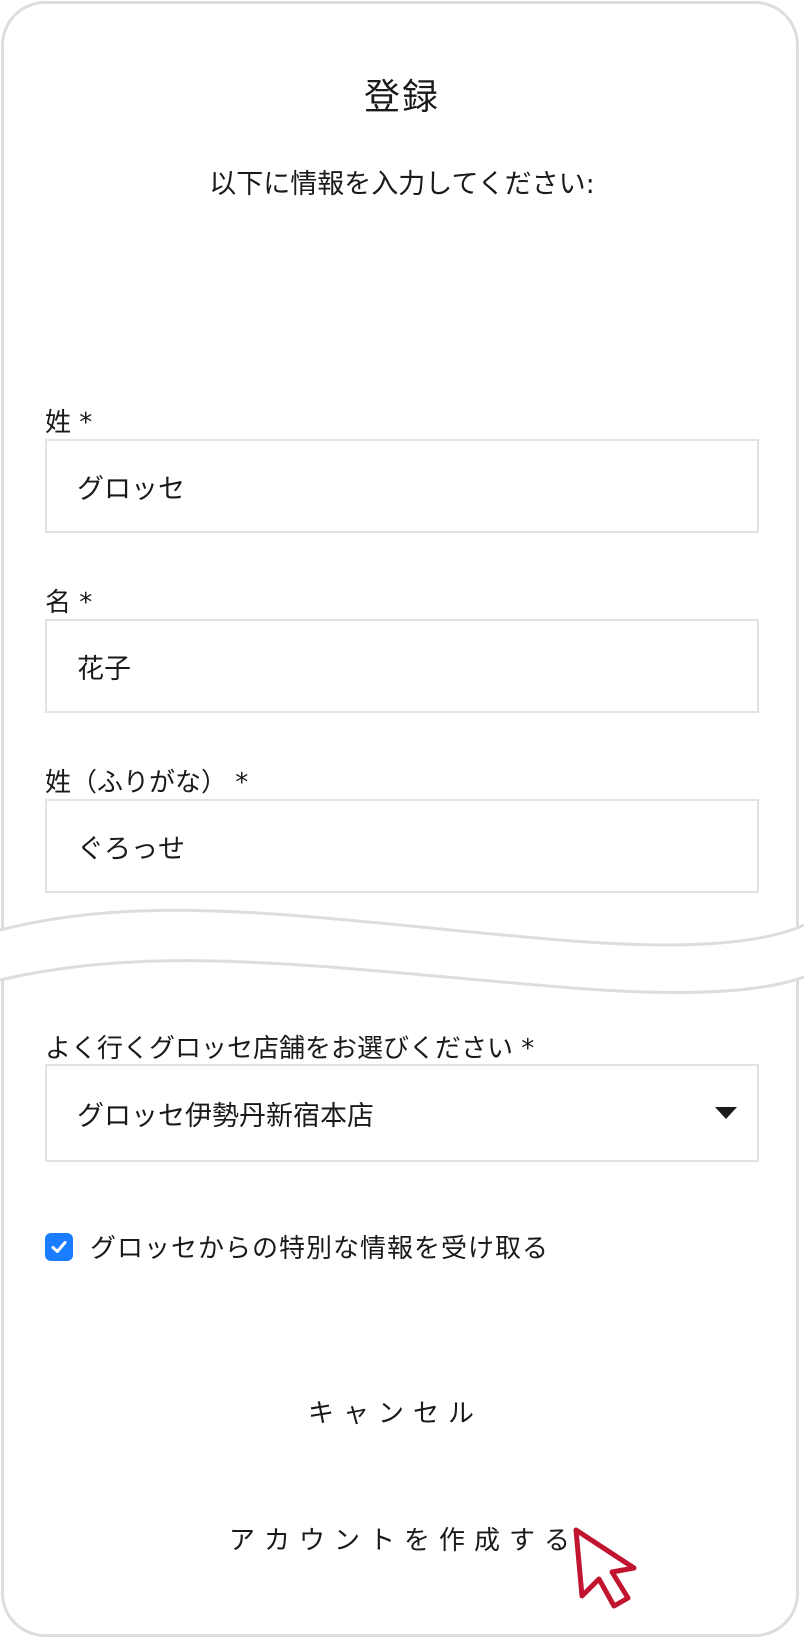 The width and height of the screenshot is (804, 1641). I want to click on first-name-field, so click(402, 666).